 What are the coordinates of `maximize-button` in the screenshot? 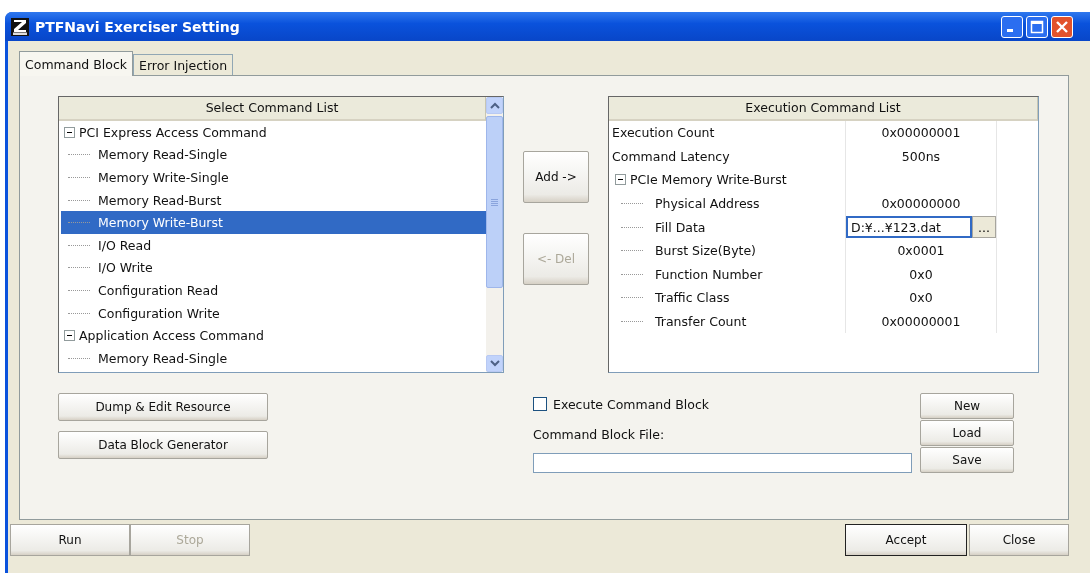 It's located at (1037, 26).